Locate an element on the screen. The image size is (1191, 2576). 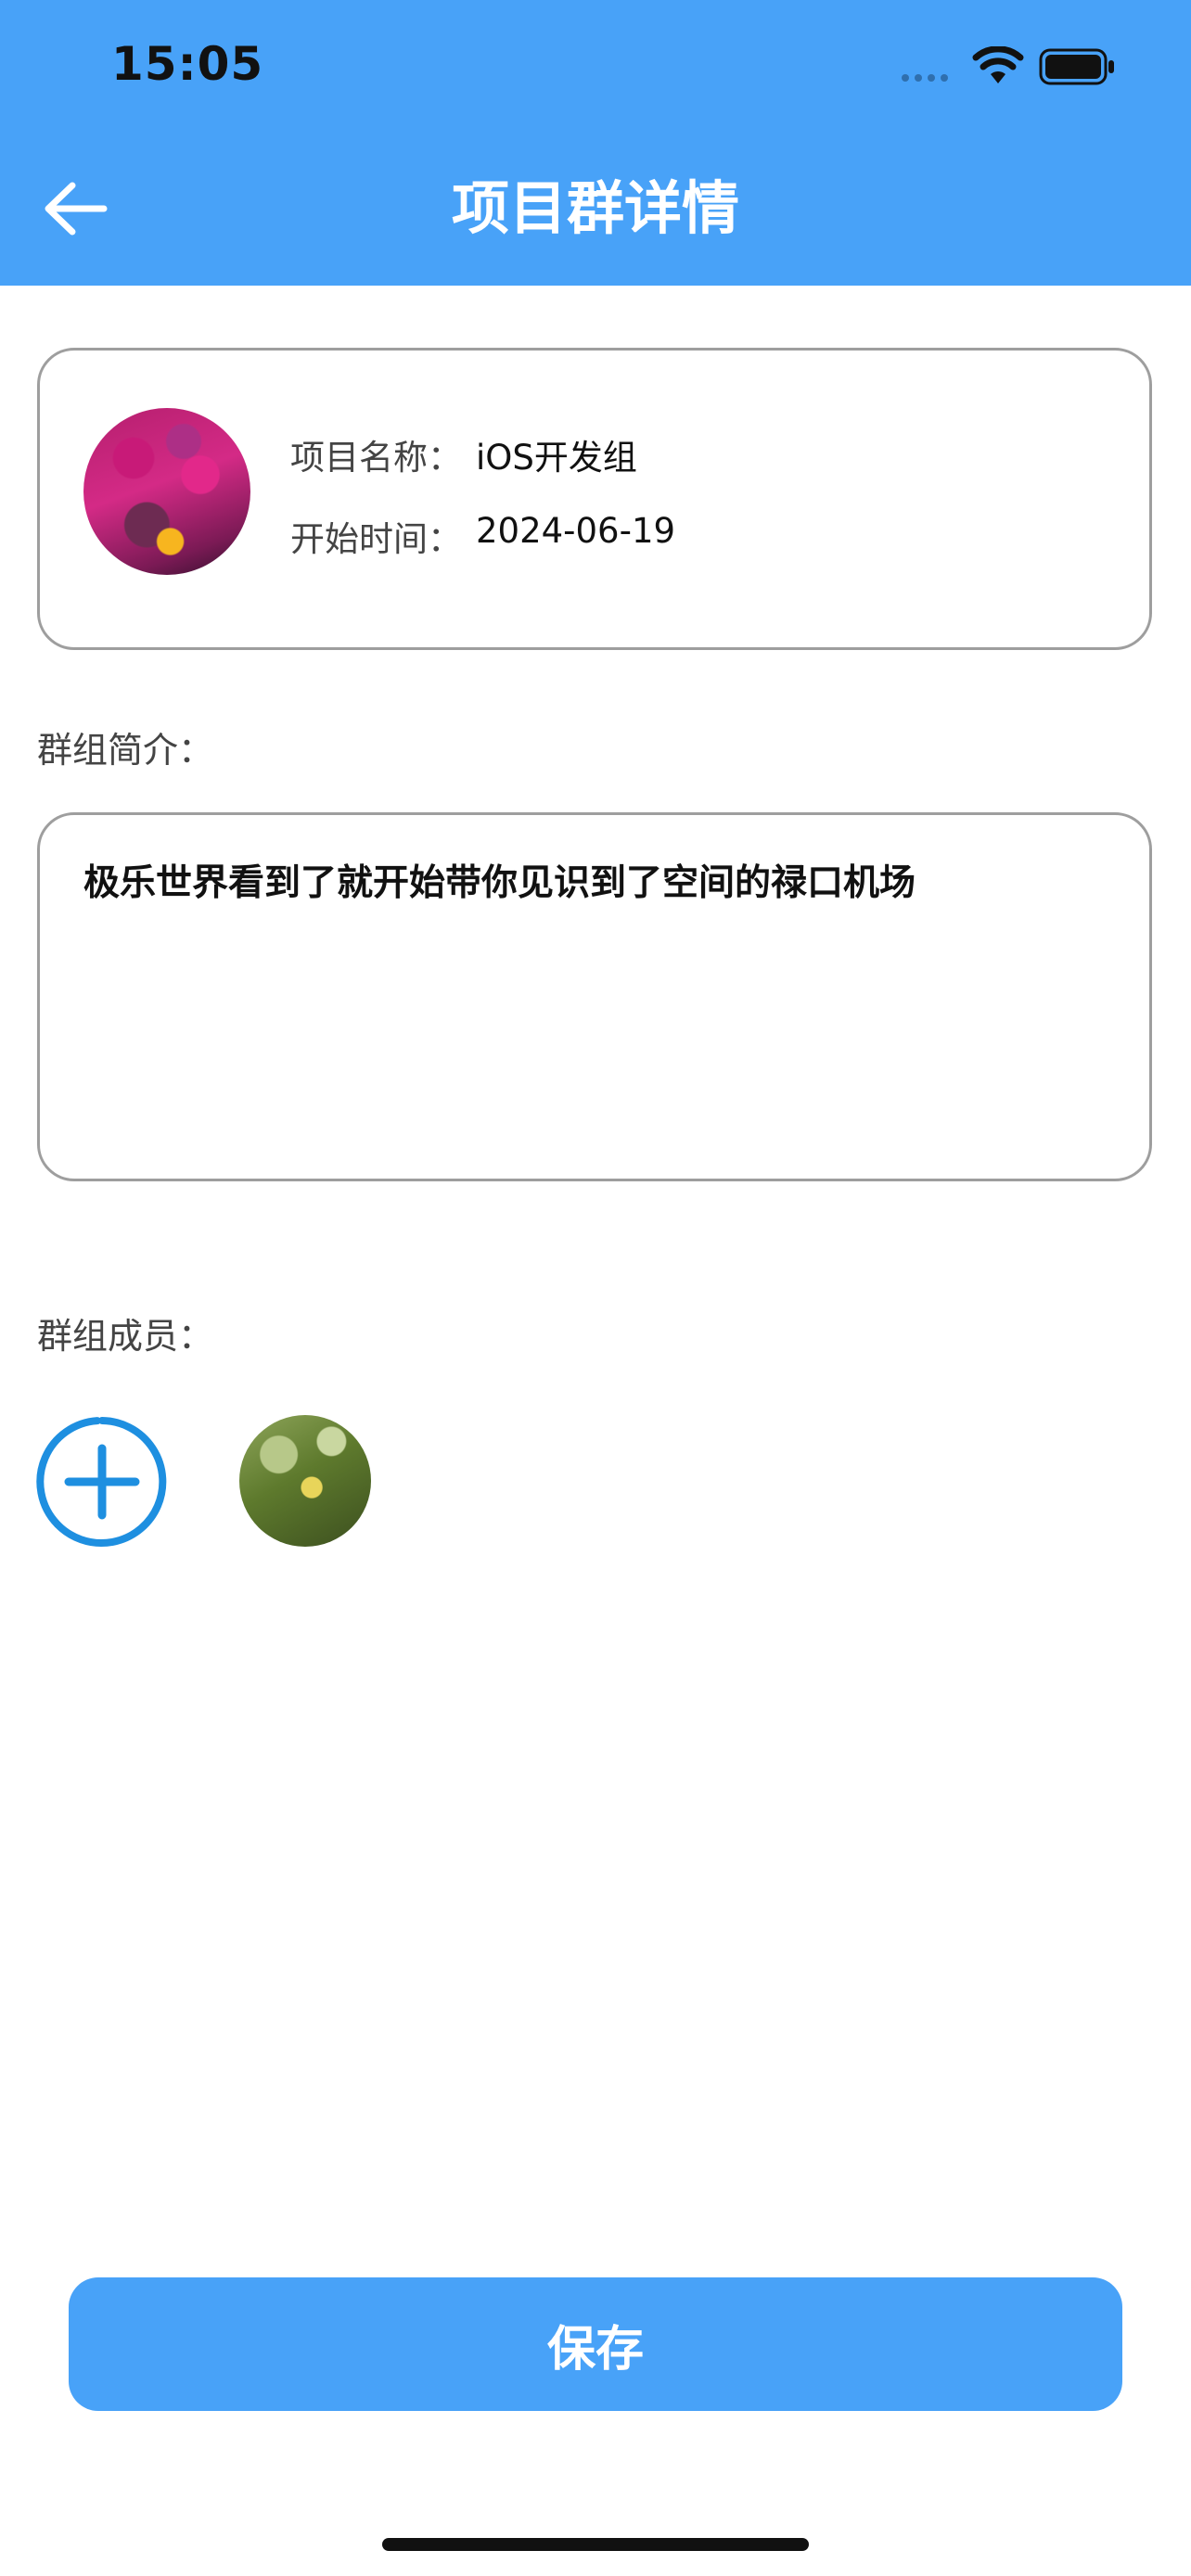
home-indicator is located at coordinates (595, 2544).